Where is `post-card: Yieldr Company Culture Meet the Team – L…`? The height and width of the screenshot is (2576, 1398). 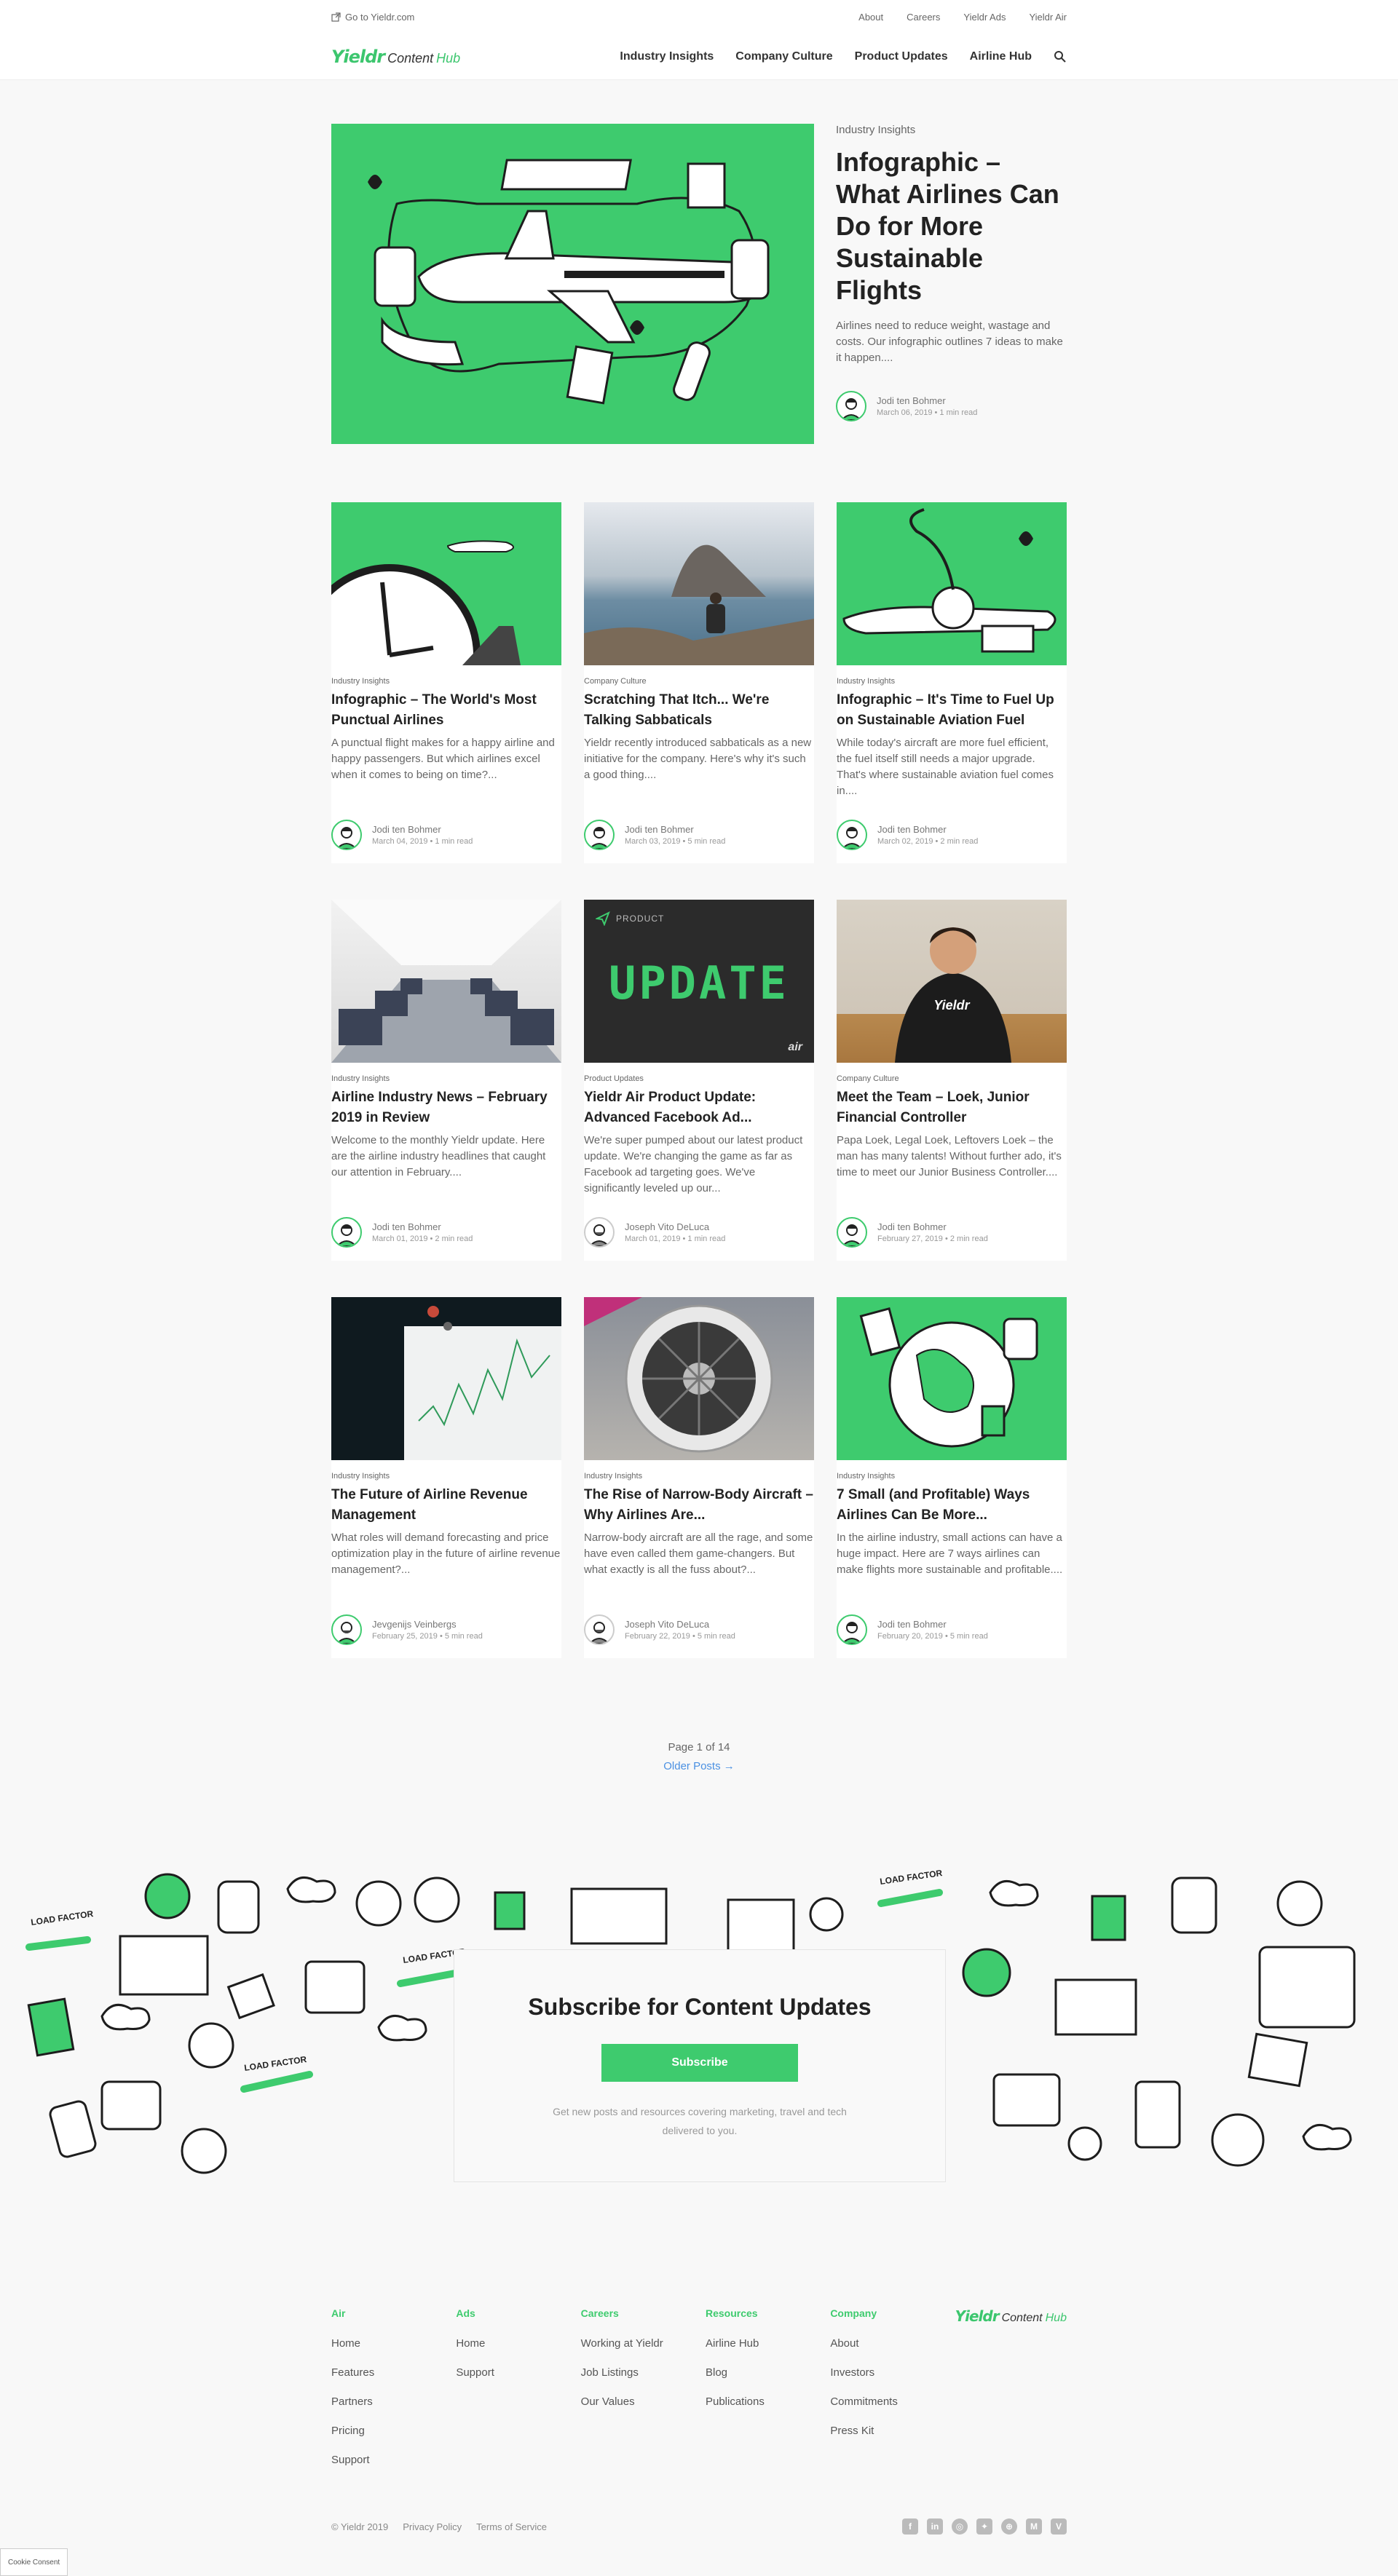 post-card: Yieldr Company Culture Meet the Team – L… is located at coordinates (952, 1080).